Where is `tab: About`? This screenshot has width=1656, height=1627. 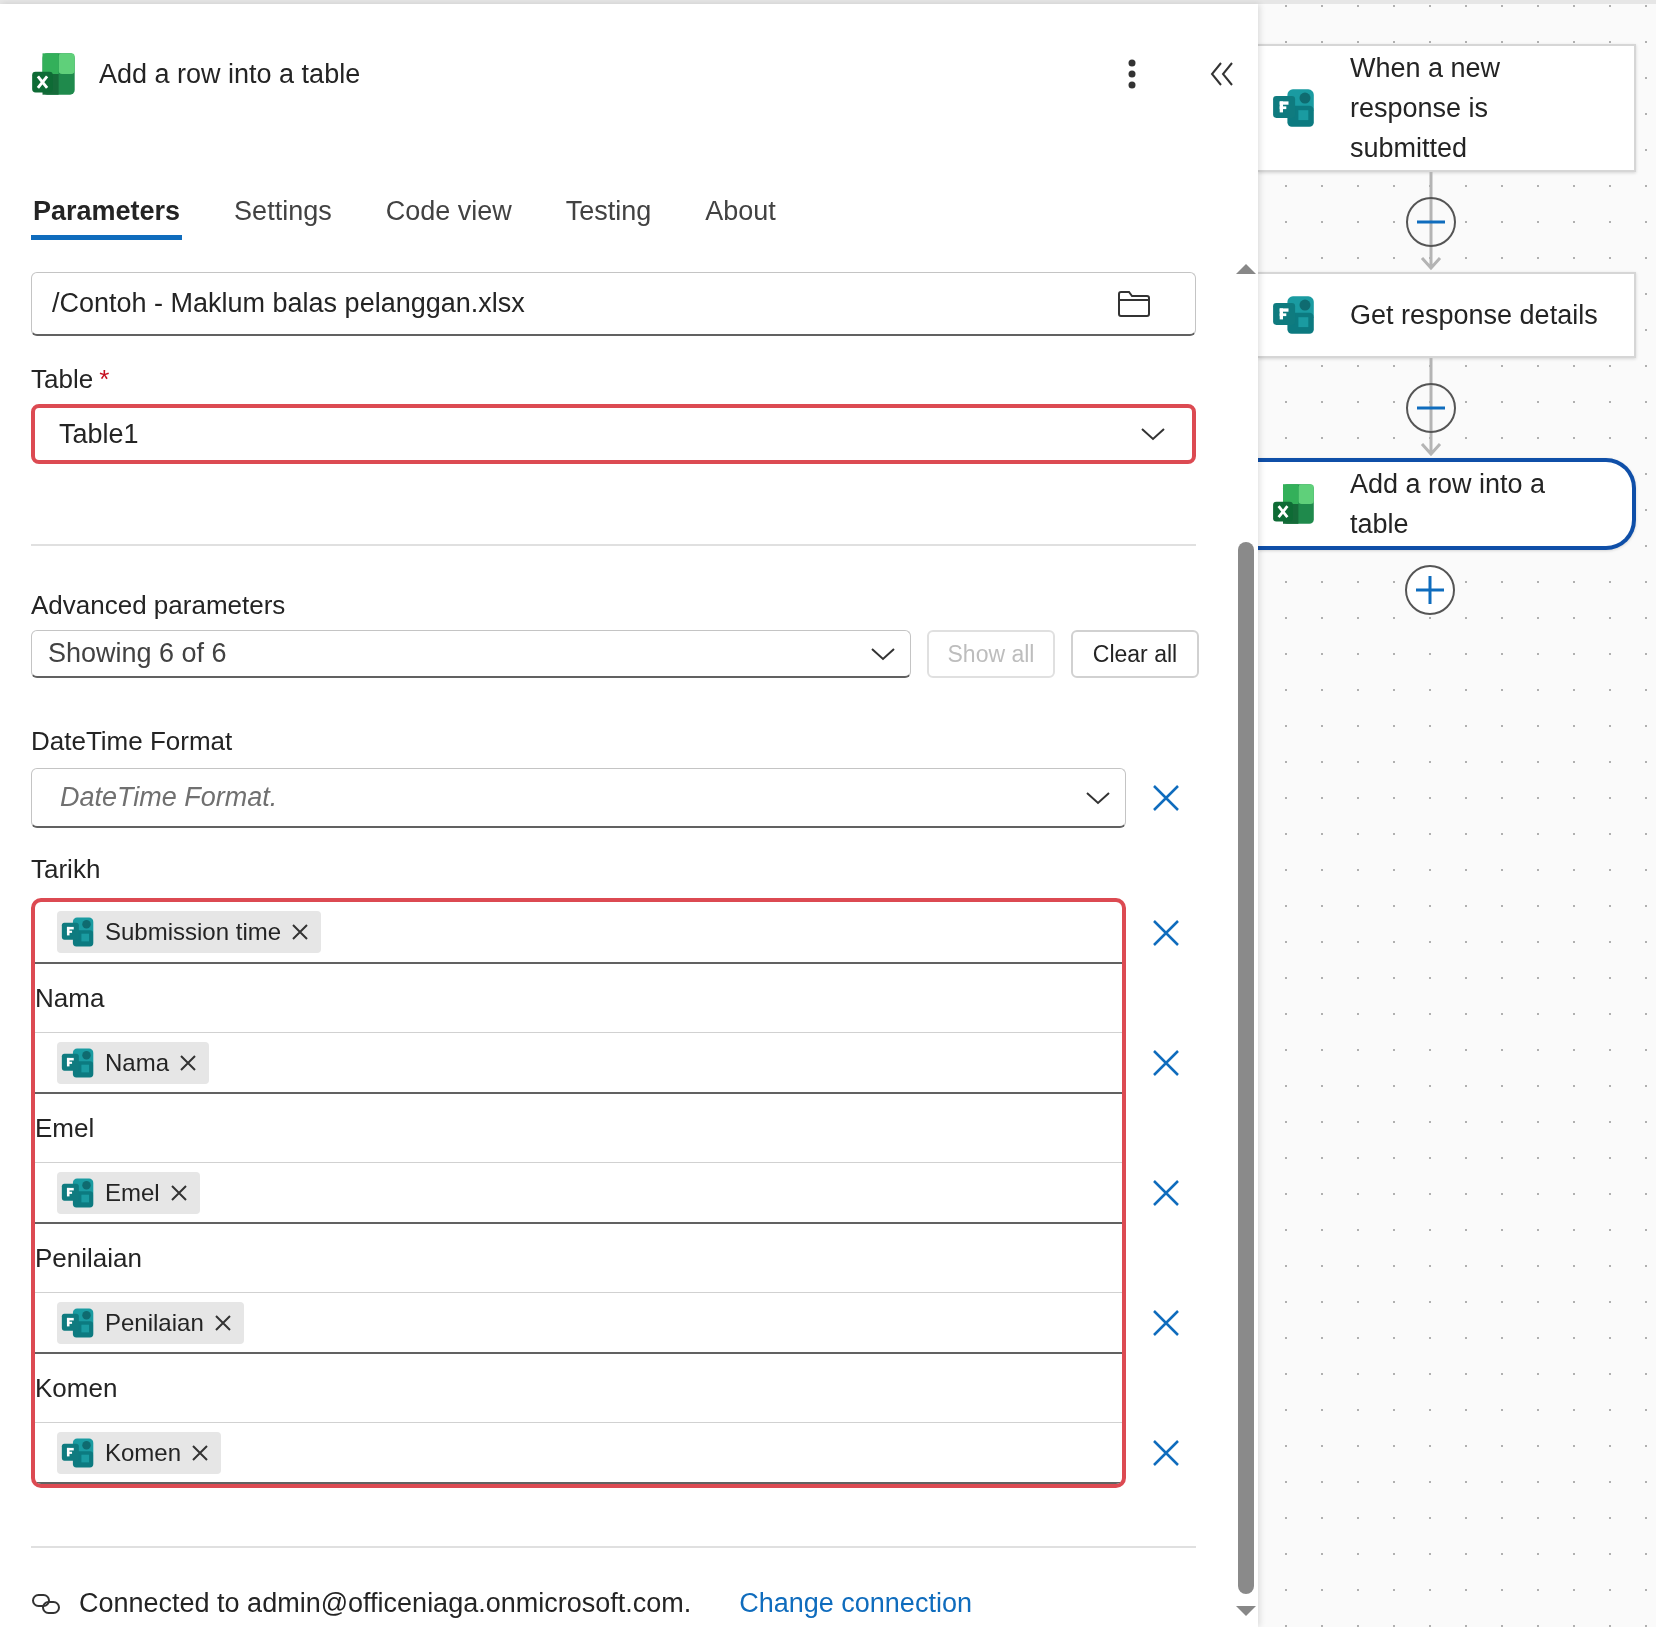
tab: About is located at coordinates (740, 214).